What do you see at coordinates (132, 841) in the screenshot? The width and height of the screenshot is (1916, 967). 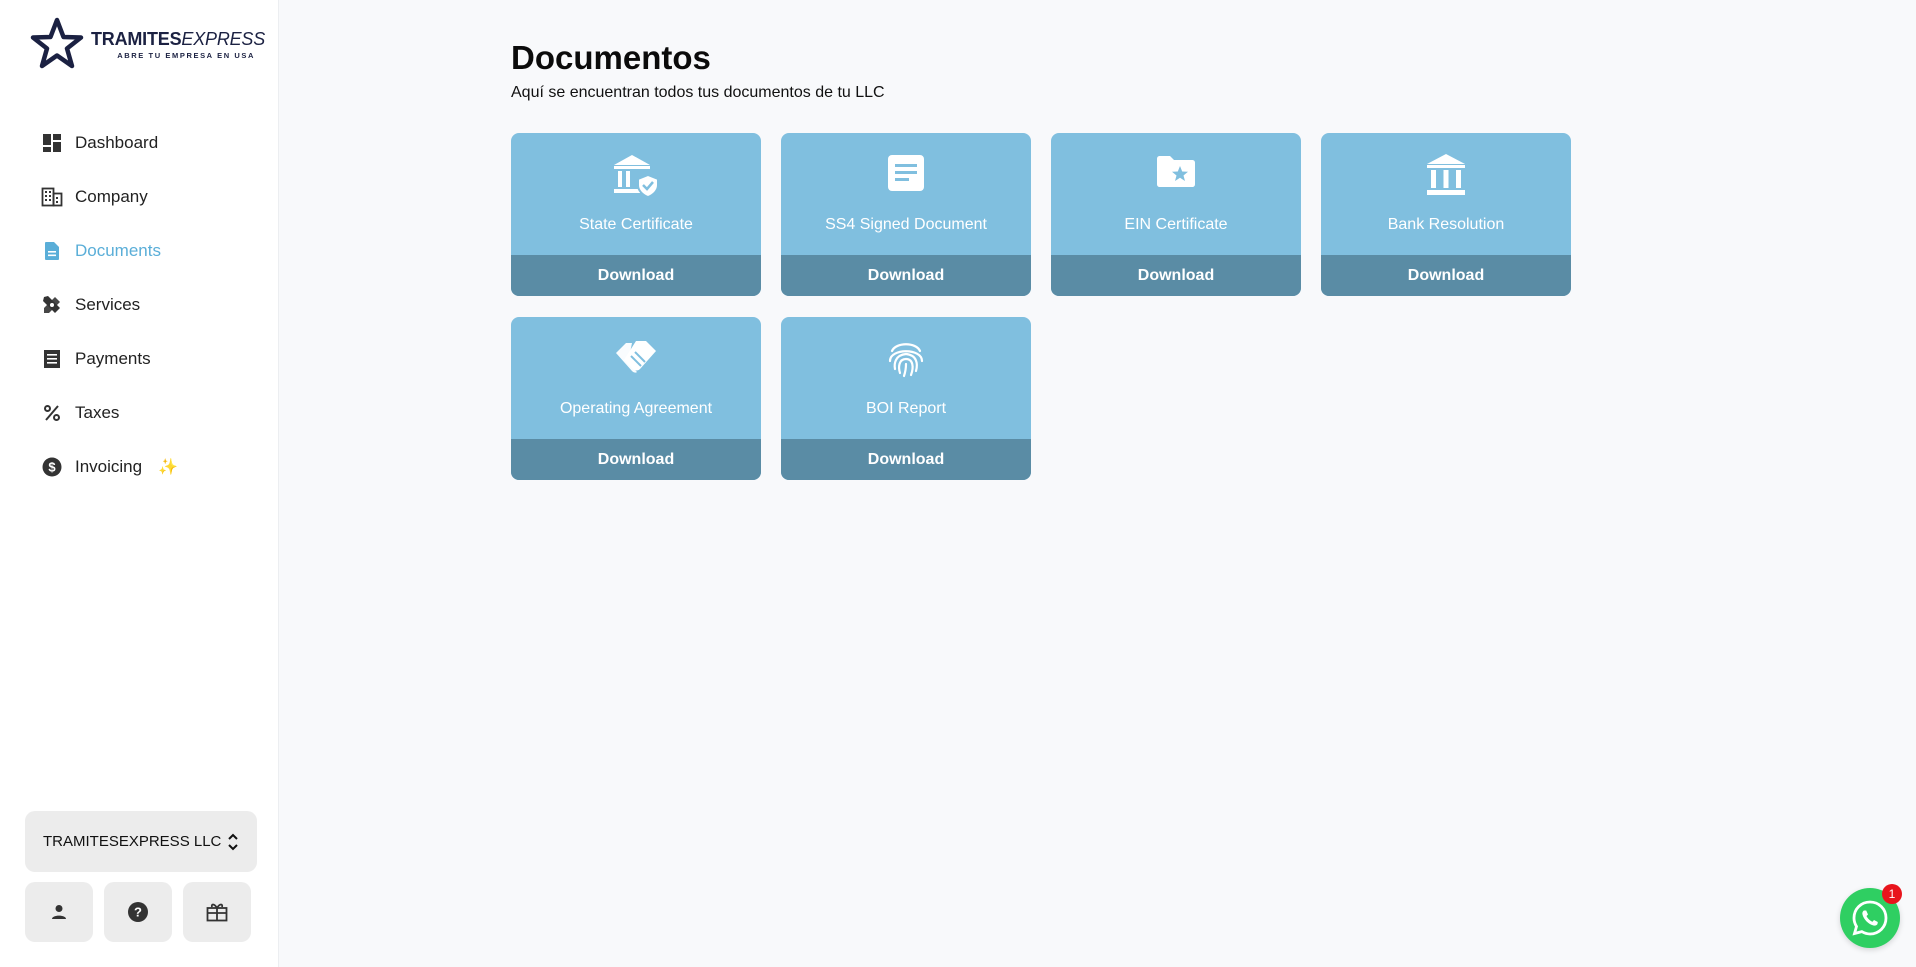 I see `company-selector-label: TRAMITESEXPRESS LLC` at bounding box center [132, 841].